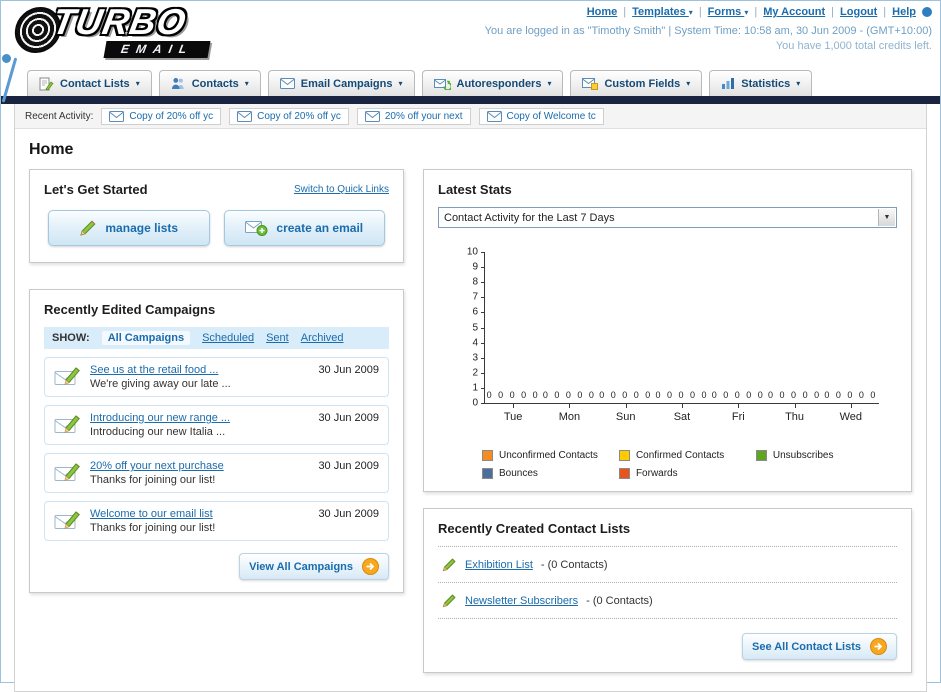 The height and width of the screenshot is (692, 941). What do you see at coordinates (475, 312) in the screenshot?
I see `y-axis-tick-label: 6` at bounding box center [475, 312].